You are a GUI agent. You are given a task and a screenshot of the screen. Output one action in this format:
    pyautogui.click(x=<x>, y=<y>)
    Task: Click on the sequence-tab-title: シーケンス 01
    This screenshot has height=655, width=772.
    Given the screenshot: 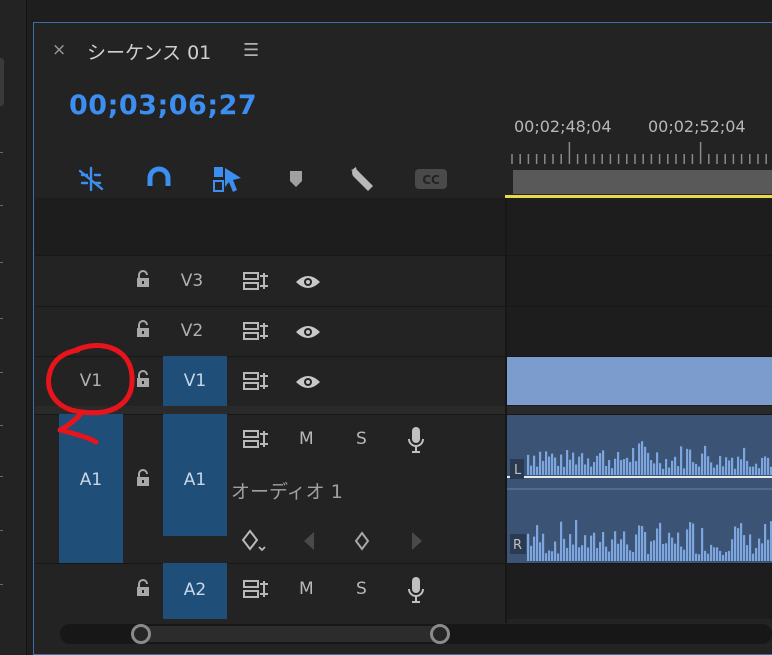 What is the action you would take?
    pyautogui.click(x=149, y=51)
    